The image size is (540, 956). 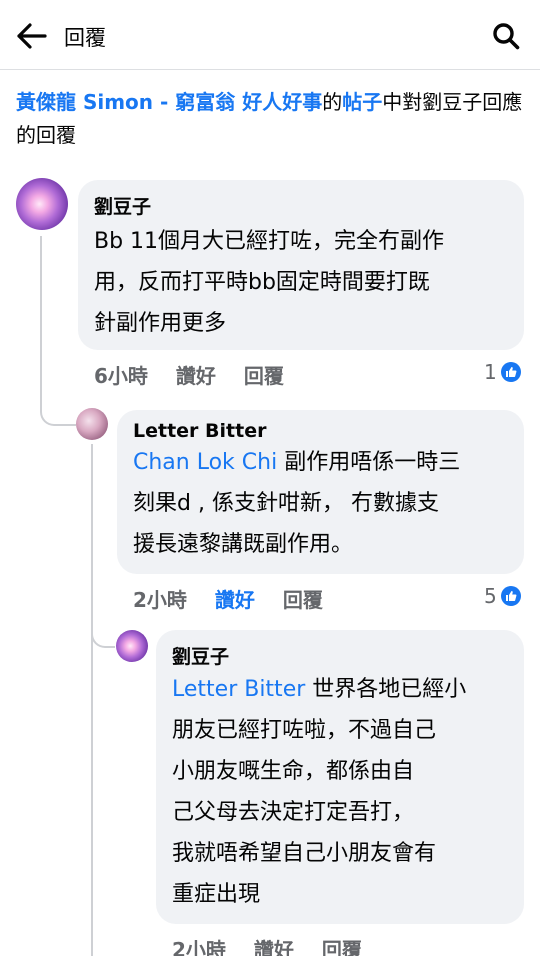 I want to click on page-title: 回覆, so click(x=85, y=38).